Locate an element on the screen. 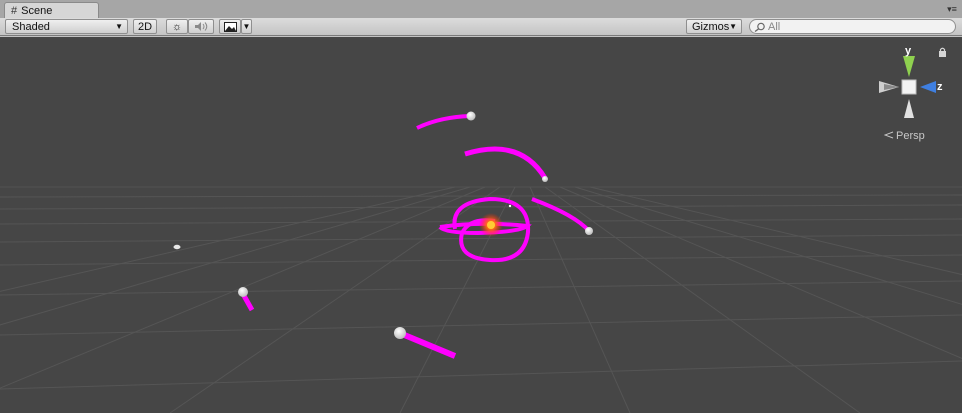 This screenshot has height=413, width=962. tab-menu-icon: ▾≡ is located at coordinates (952, 9).